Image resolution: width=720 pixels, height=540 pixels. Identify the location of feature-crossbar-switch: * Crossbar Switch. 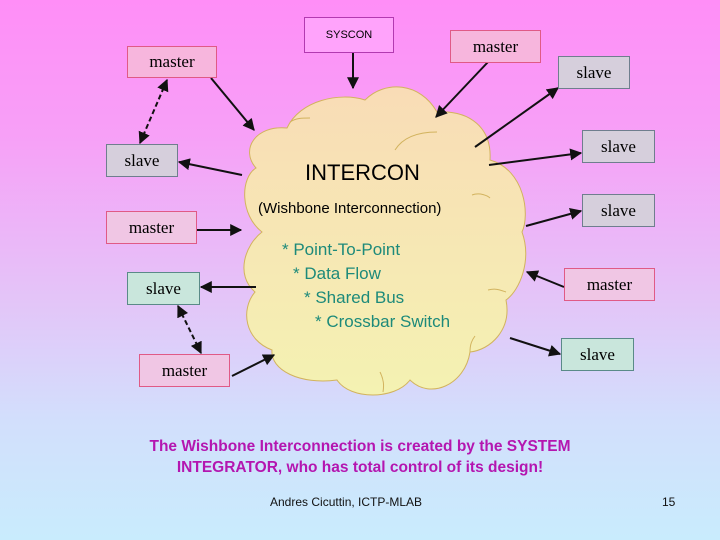
(383, 321).